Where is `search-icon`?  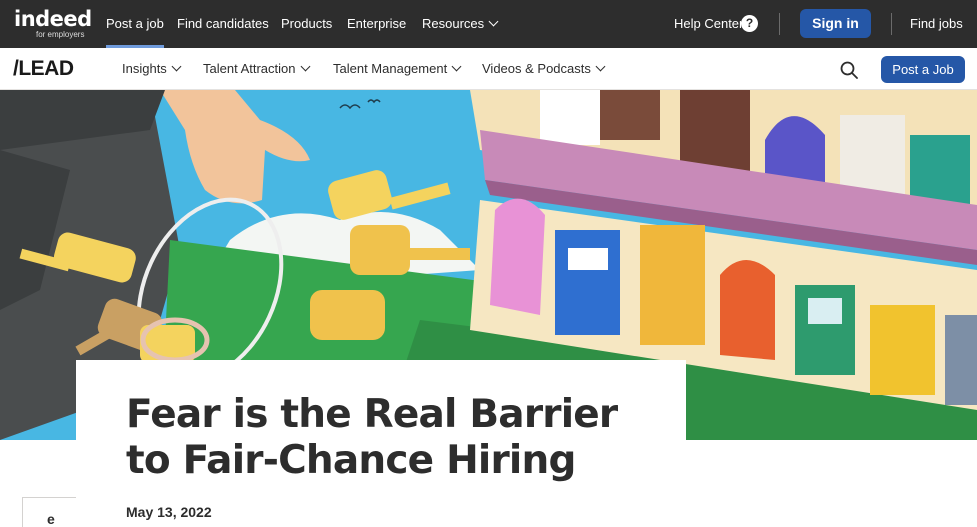 search-icon is located at coordinates (849, 70).